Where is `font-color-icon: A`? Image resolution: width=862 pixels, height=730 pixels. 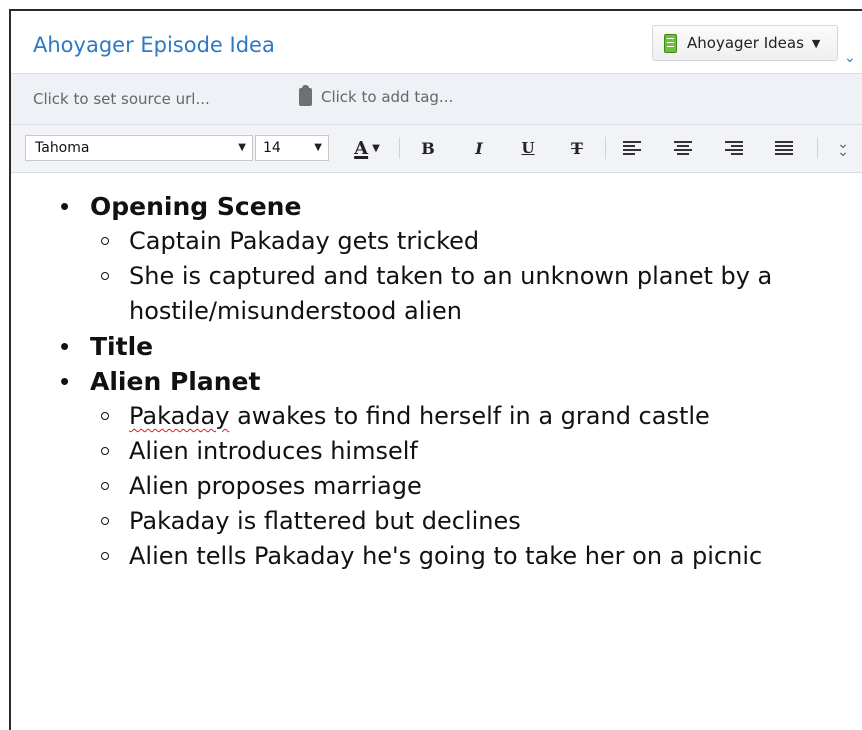
font-color-icon: A is located at coordinates (361, 148).